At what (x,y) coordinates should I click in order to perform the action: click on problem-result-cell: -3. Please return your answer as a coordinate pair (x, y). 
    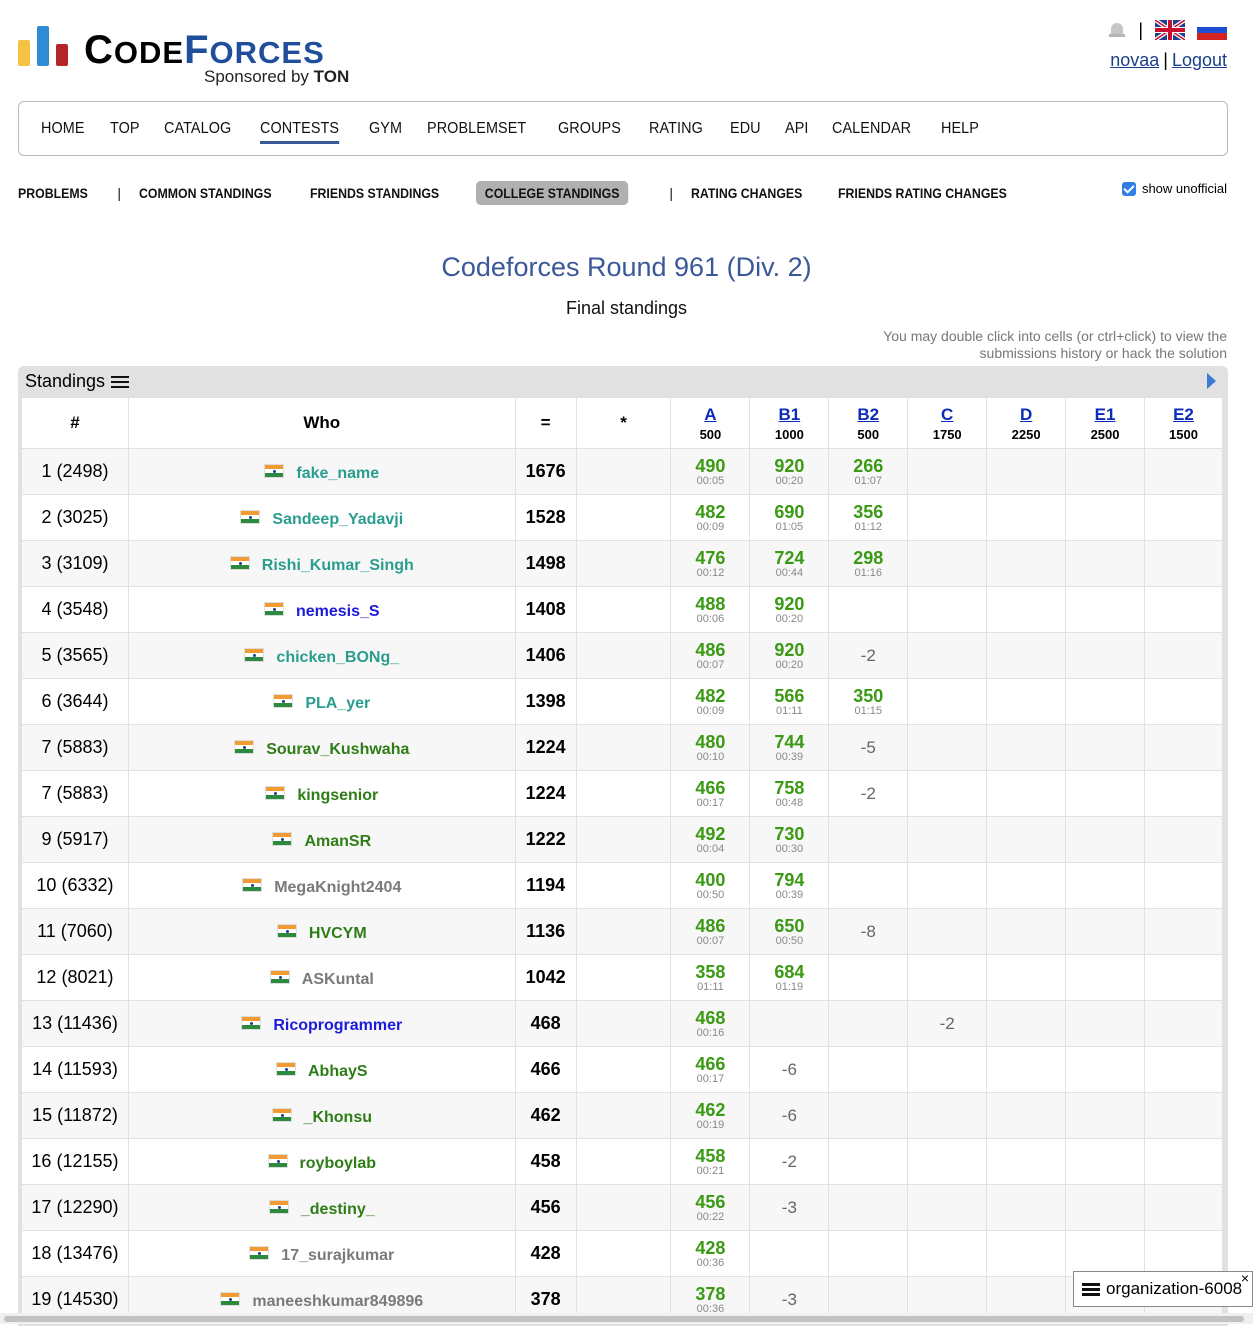
    Looking at the image, I should click on (789, 1207).